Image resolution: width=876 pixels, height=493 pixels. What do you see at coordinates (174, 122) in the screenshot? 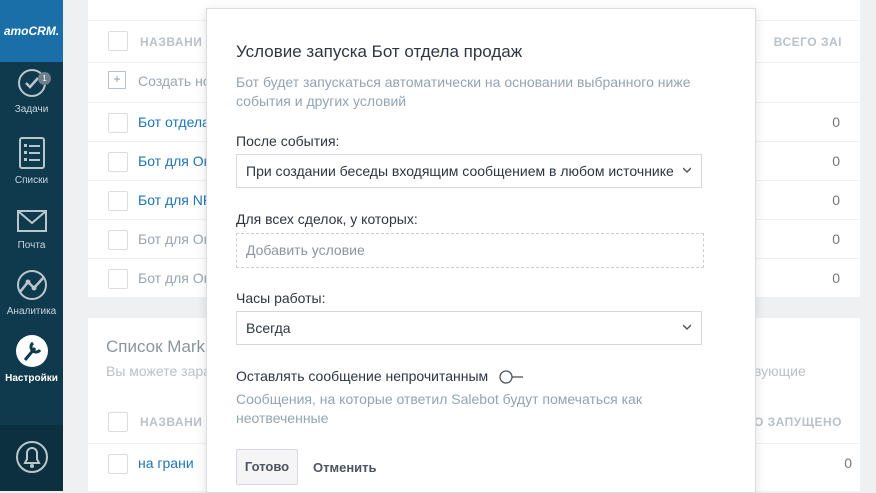
I see `row-name-link: Бот отдела` at bounding box center [174, 122].